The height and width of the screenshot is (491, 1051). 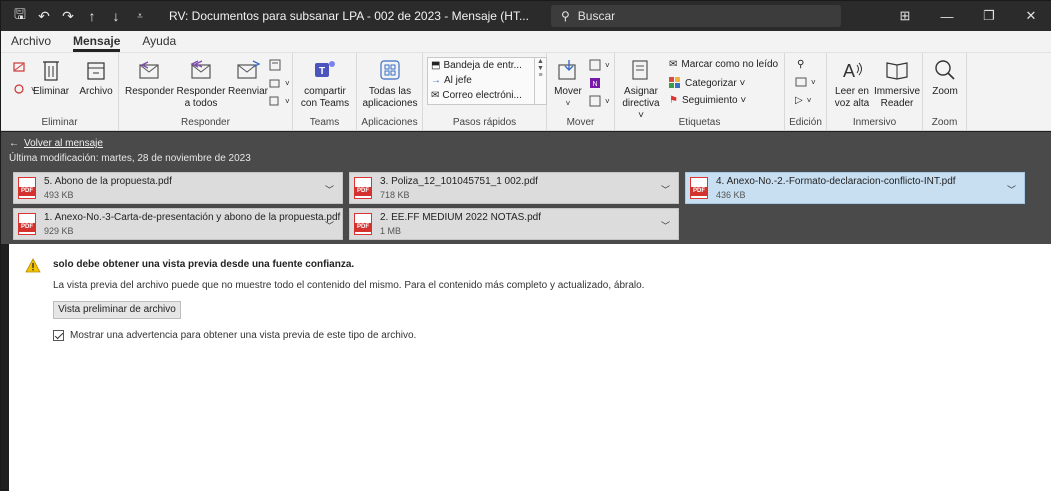 I want to click on group-label-edicion: Edición, so click(x=805, y=122).